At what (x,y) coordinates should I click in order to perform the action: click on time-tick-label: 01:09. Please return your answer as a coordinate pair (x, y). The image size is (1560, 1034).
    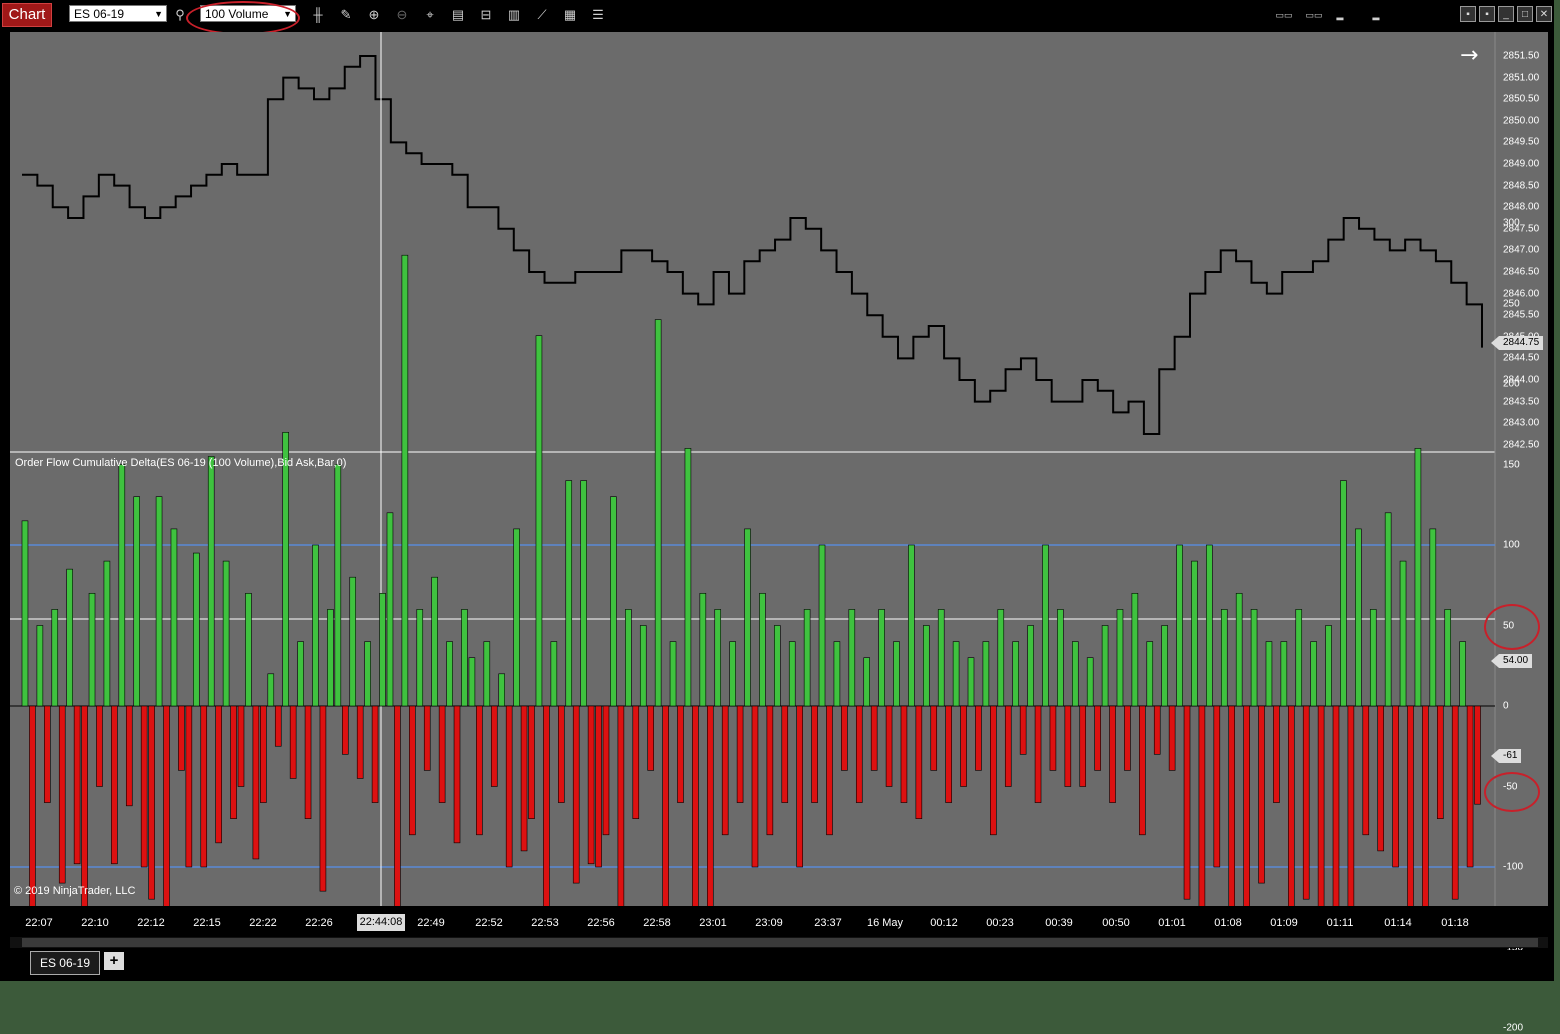
    Looking at the image, I should click on (1284, 923).